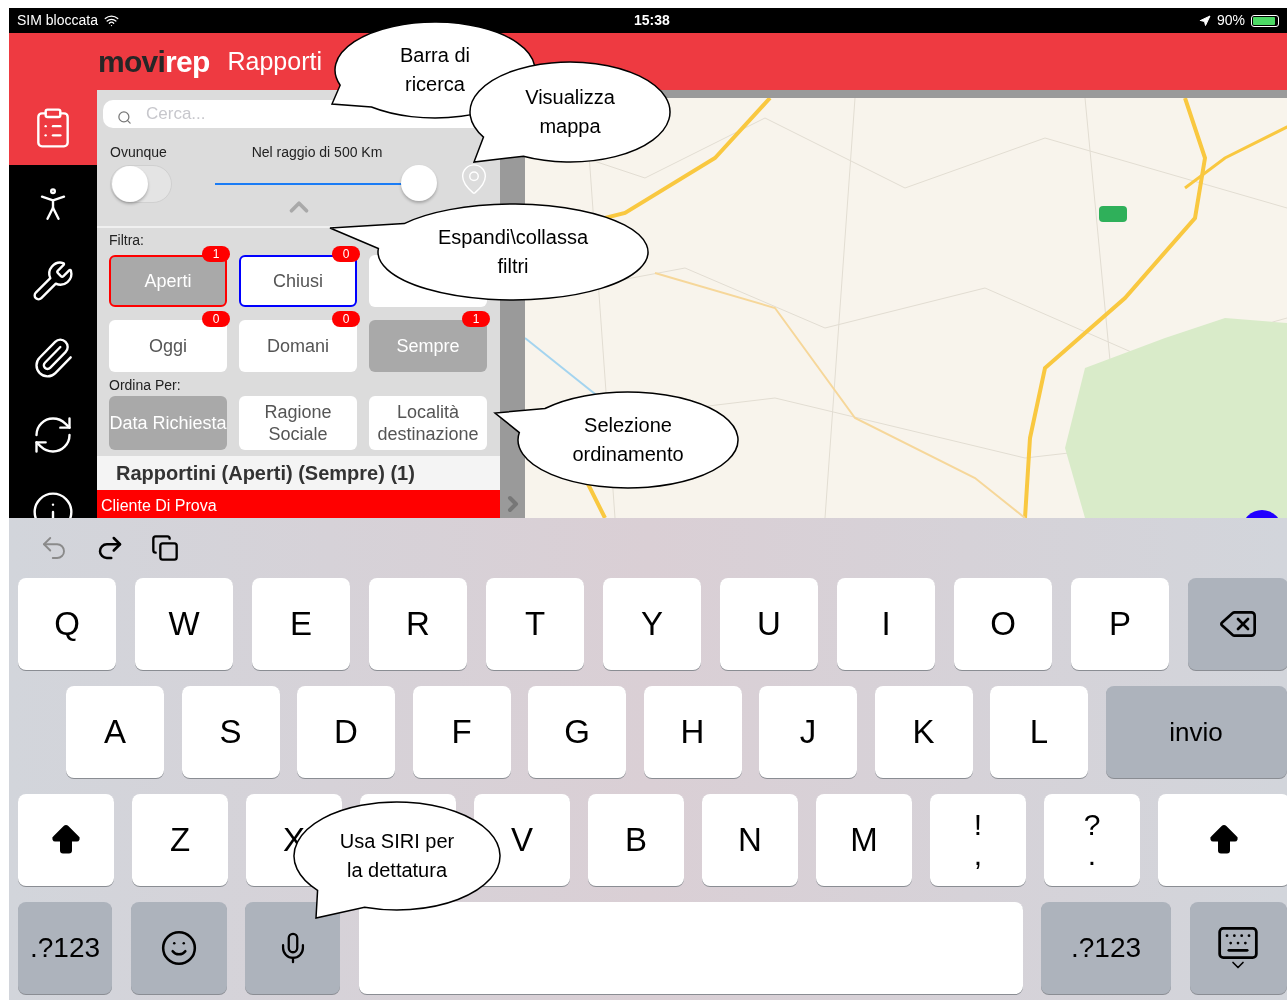  What do you see at coordinates (139, 153) in the screenshot?
I see `toggle-label: Ovunque` at bounding box center [139, 153].